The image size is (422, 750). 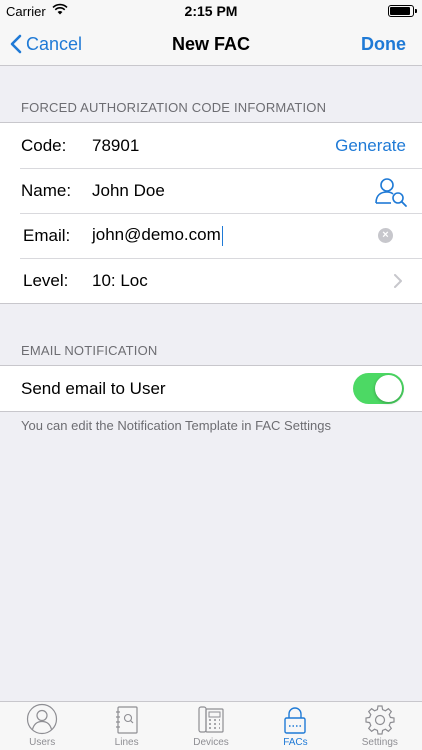 I want to click on fac-info-header: FORCED AUTHORIZATION CODE INFORMATION, so click(x=174, y=107).